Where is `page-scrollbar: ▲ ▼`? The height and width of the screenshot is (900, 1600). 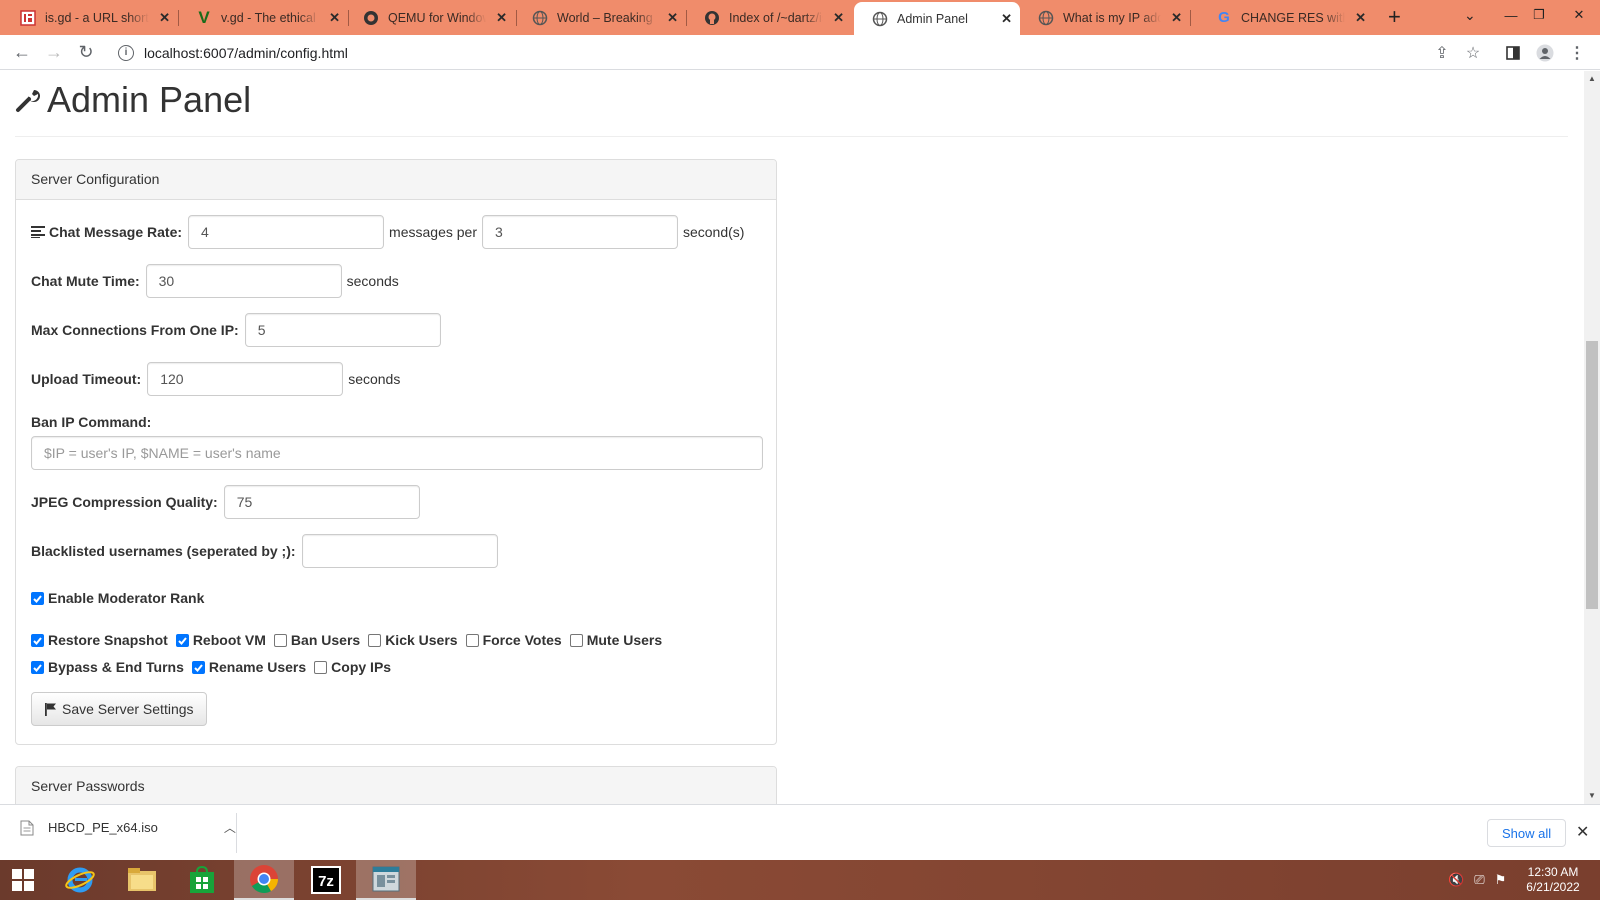 page-scrollbar: ▲ ▼ is located at coordinates (1592, 437).